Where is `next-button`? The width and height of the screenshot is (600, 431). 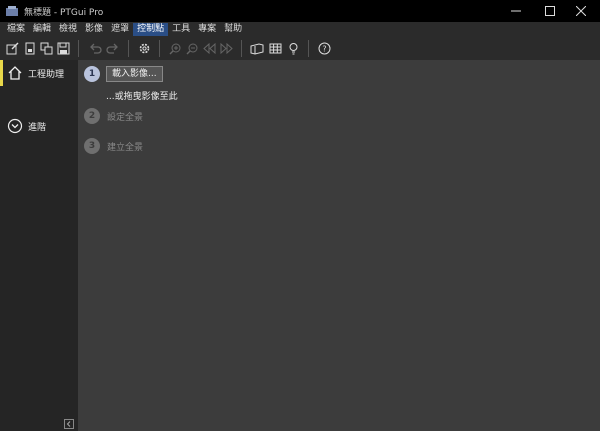
next-button is located at coordinates (226, 48).